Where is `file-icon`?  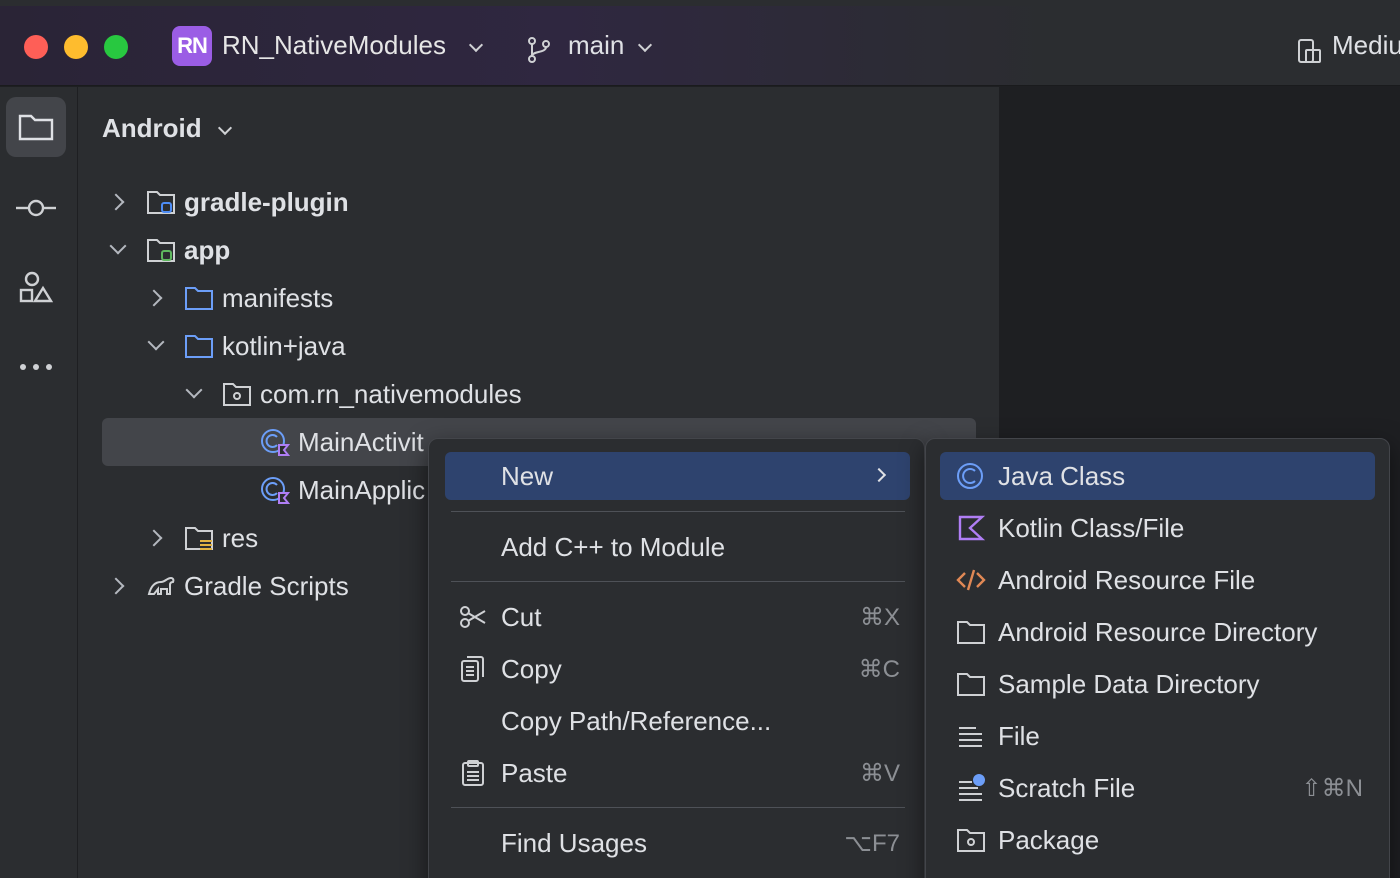 file-icon is located at coordinates (970, 737).